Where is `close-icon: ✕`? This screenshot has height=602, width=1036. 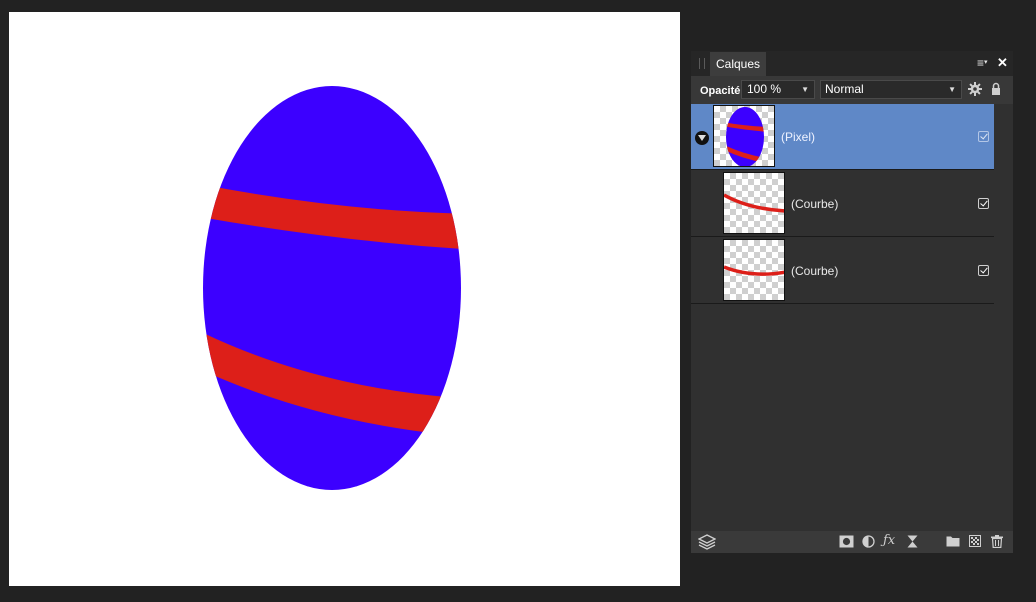 close-icon: ✕ is located at coordinates (1002, 62).